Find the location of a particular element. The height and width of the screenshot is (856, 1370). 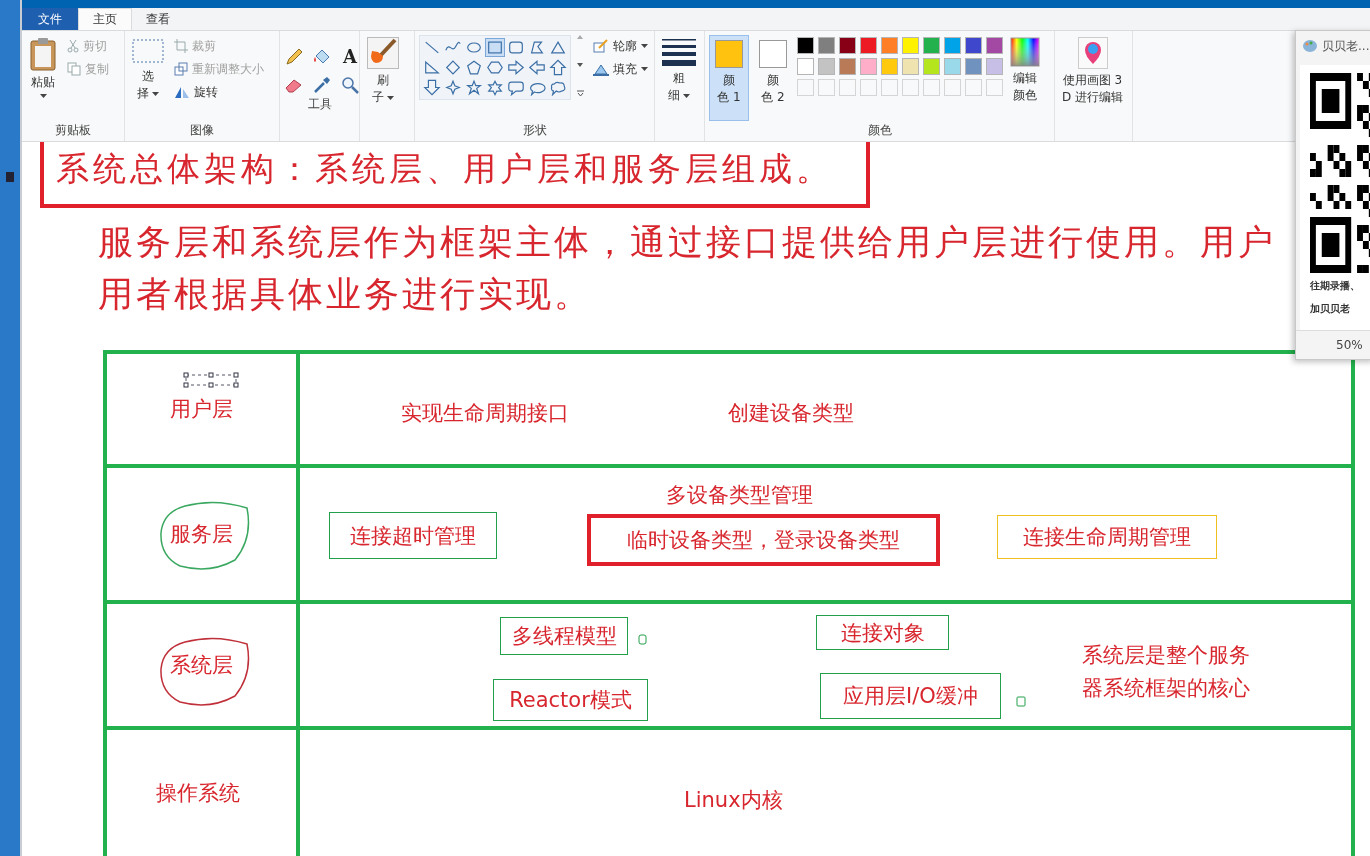

five-point-star-shape-tool is located at coordinates (474, 87).